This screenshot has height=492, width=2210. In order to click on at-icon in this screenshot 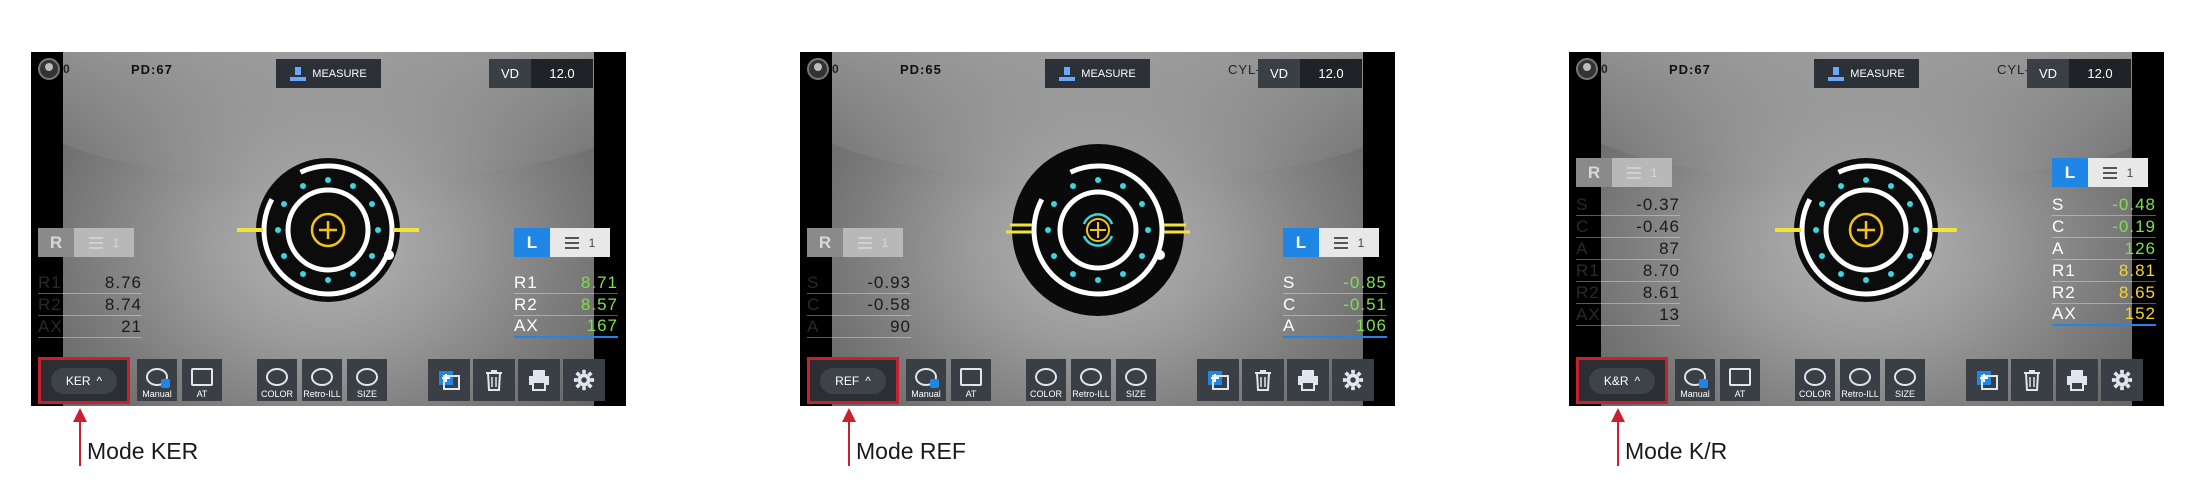, I will do `click(971, 377)`.